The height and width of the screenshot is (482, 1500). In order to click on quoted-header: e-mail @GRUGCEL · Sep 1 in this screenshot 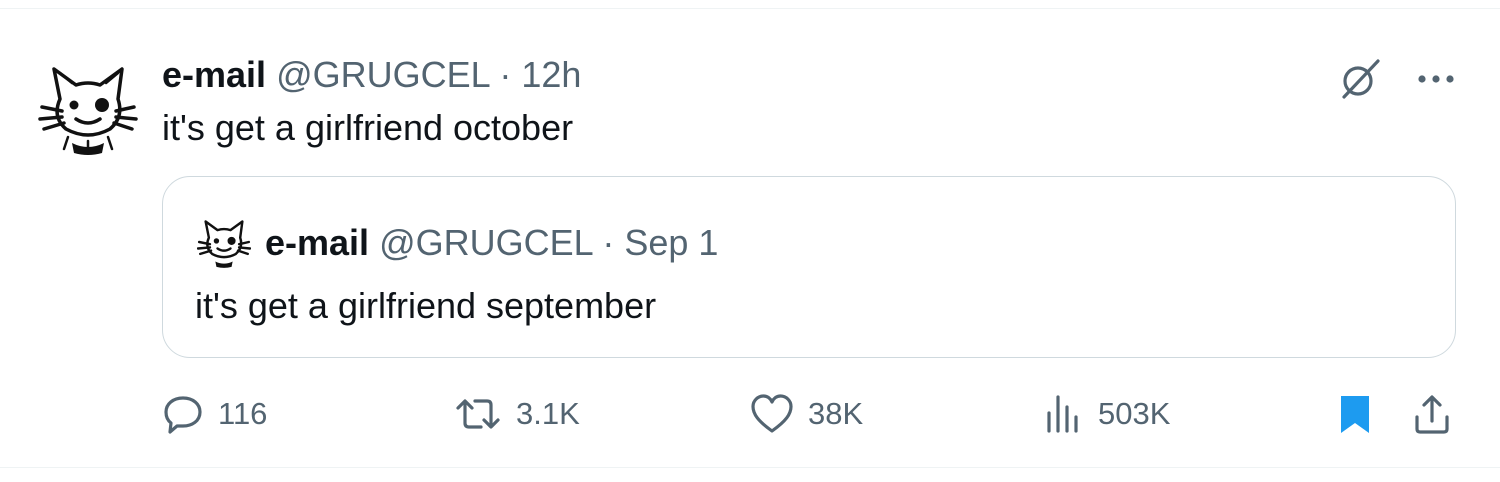, I will do `click(491, 243)`.